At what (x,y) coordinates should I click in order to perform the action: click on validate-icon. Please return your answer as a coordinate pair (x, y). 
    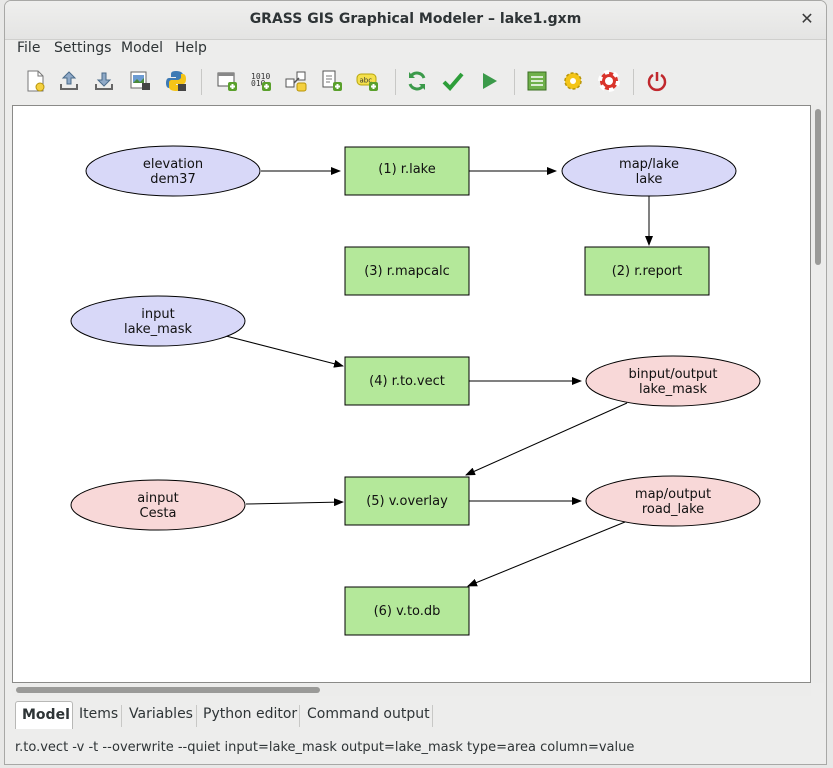
    Looking at the image, I should click on (453, 81).